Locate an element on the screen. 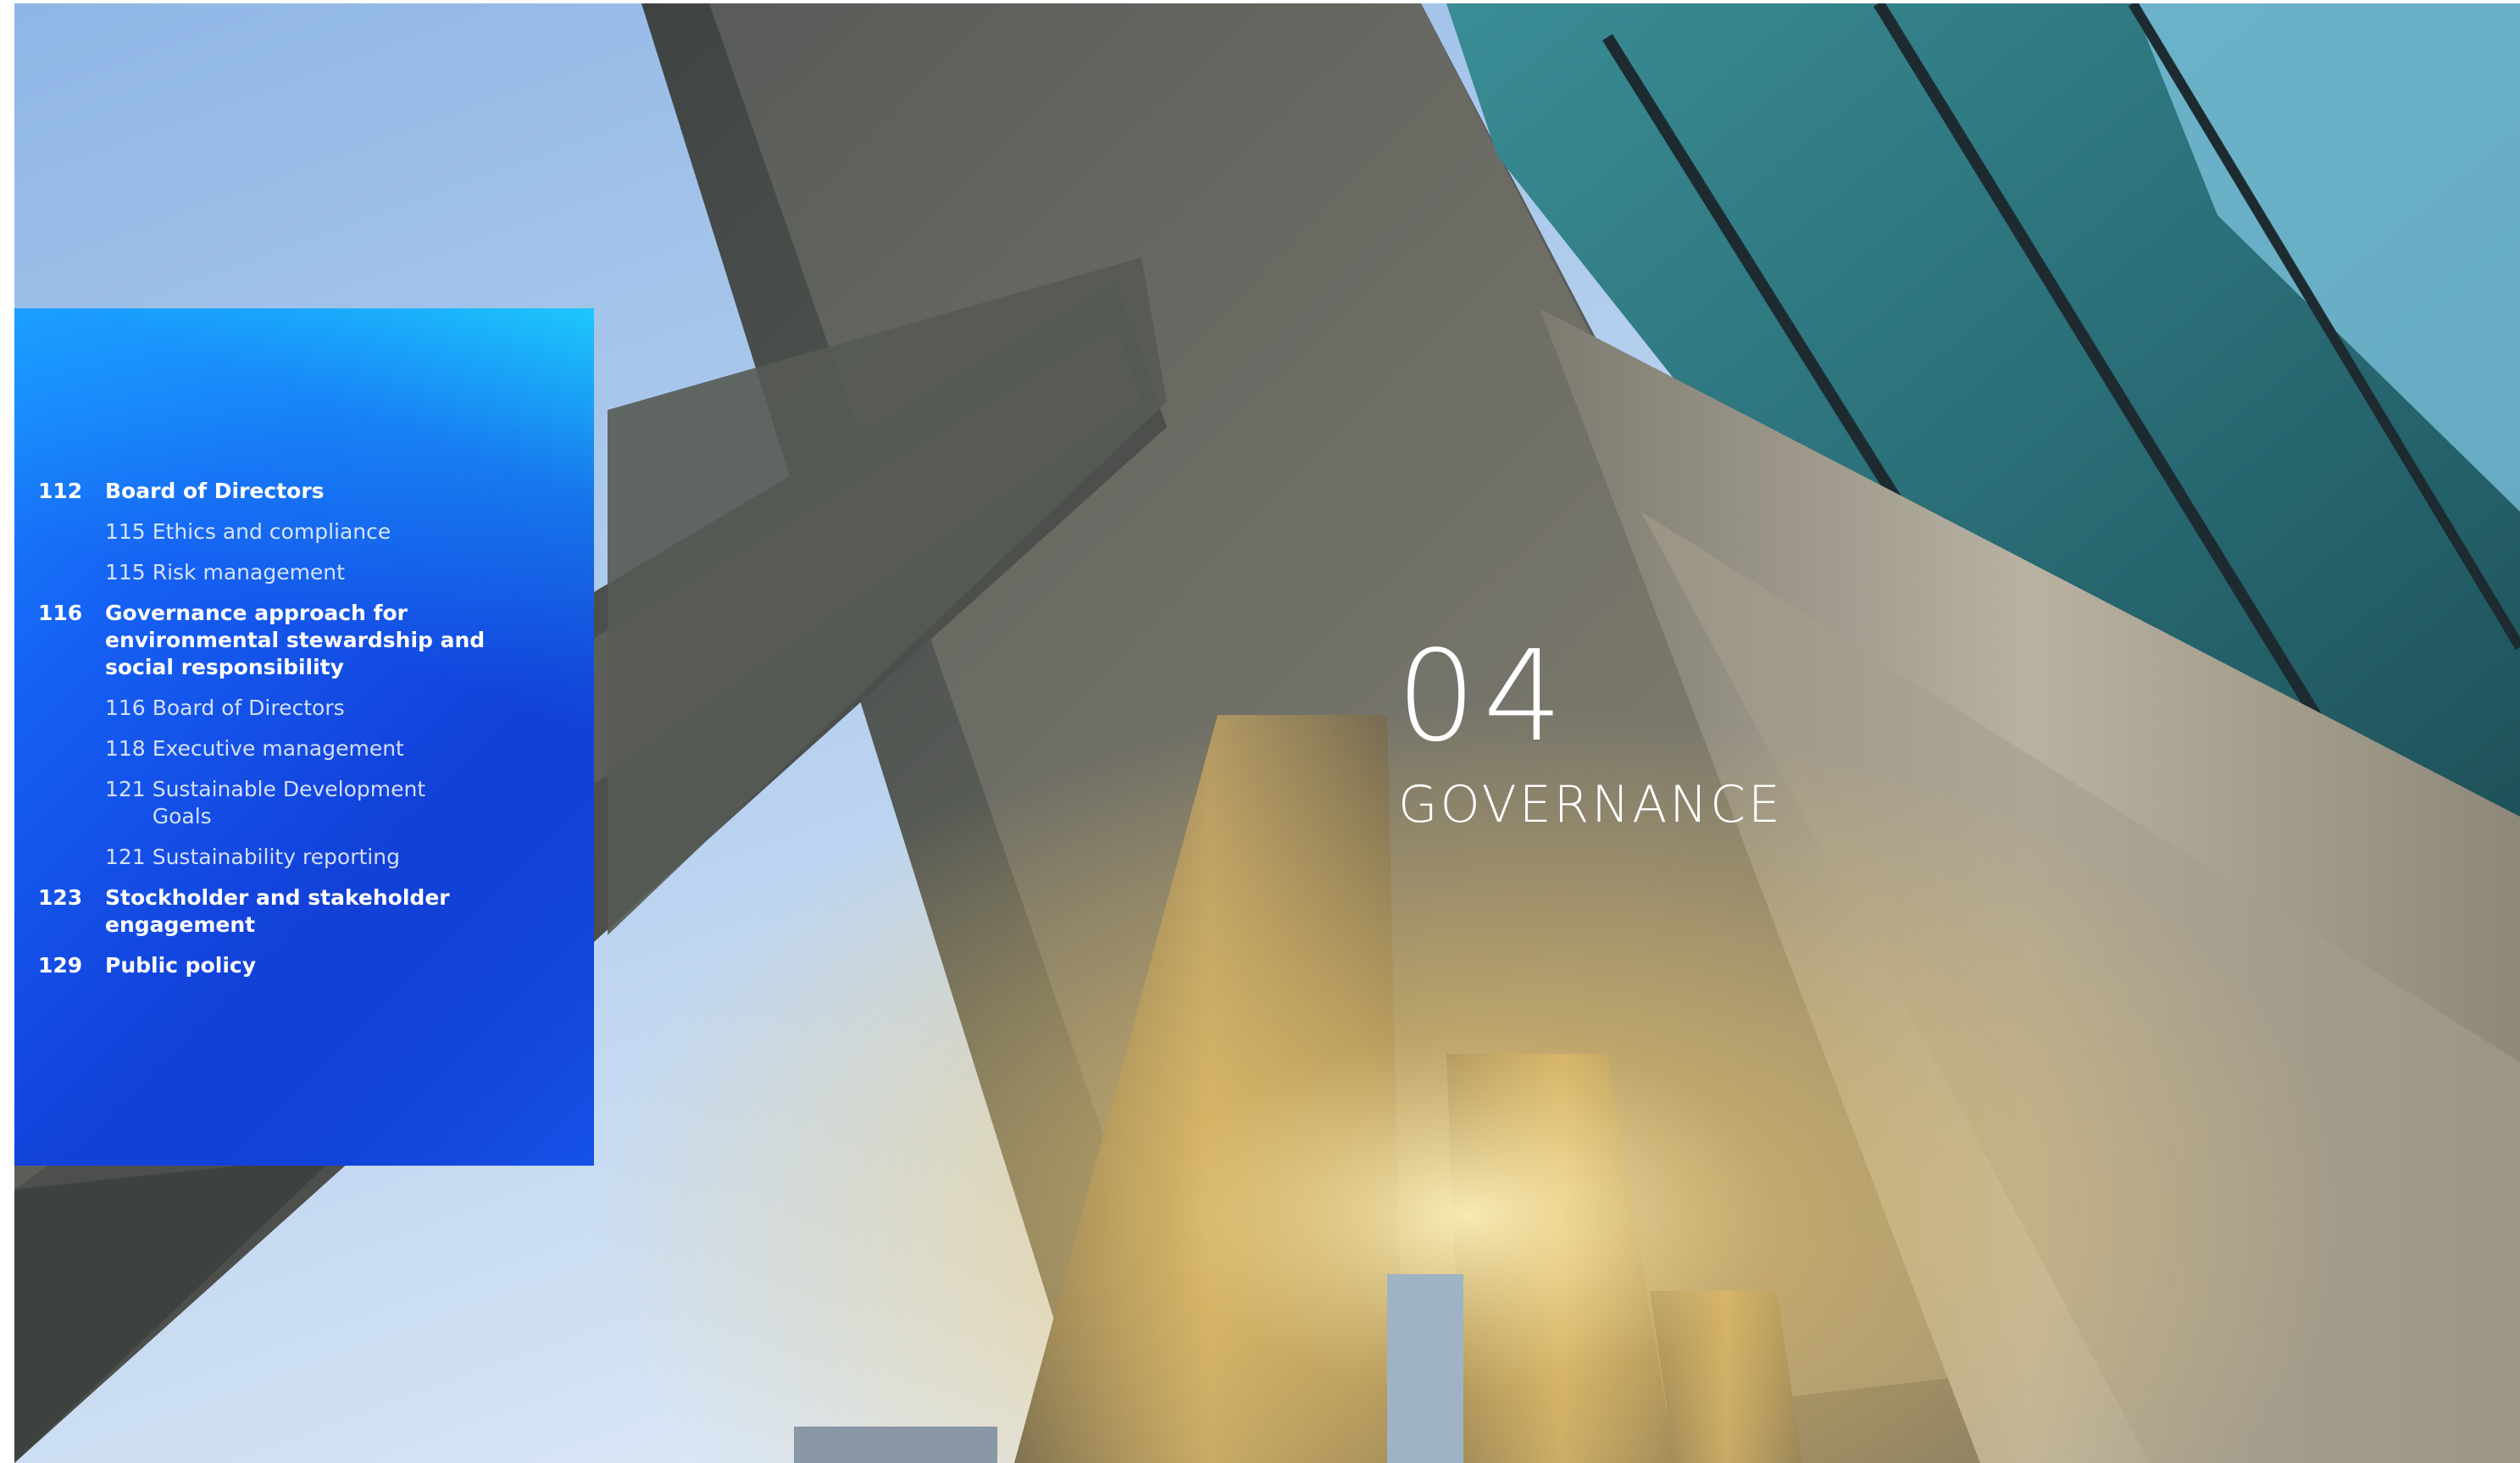 Image resolution: width=2520 pixels, height=1463 pixels. toc-subentry: 115 Risk management is located at coordinates (342, 572).